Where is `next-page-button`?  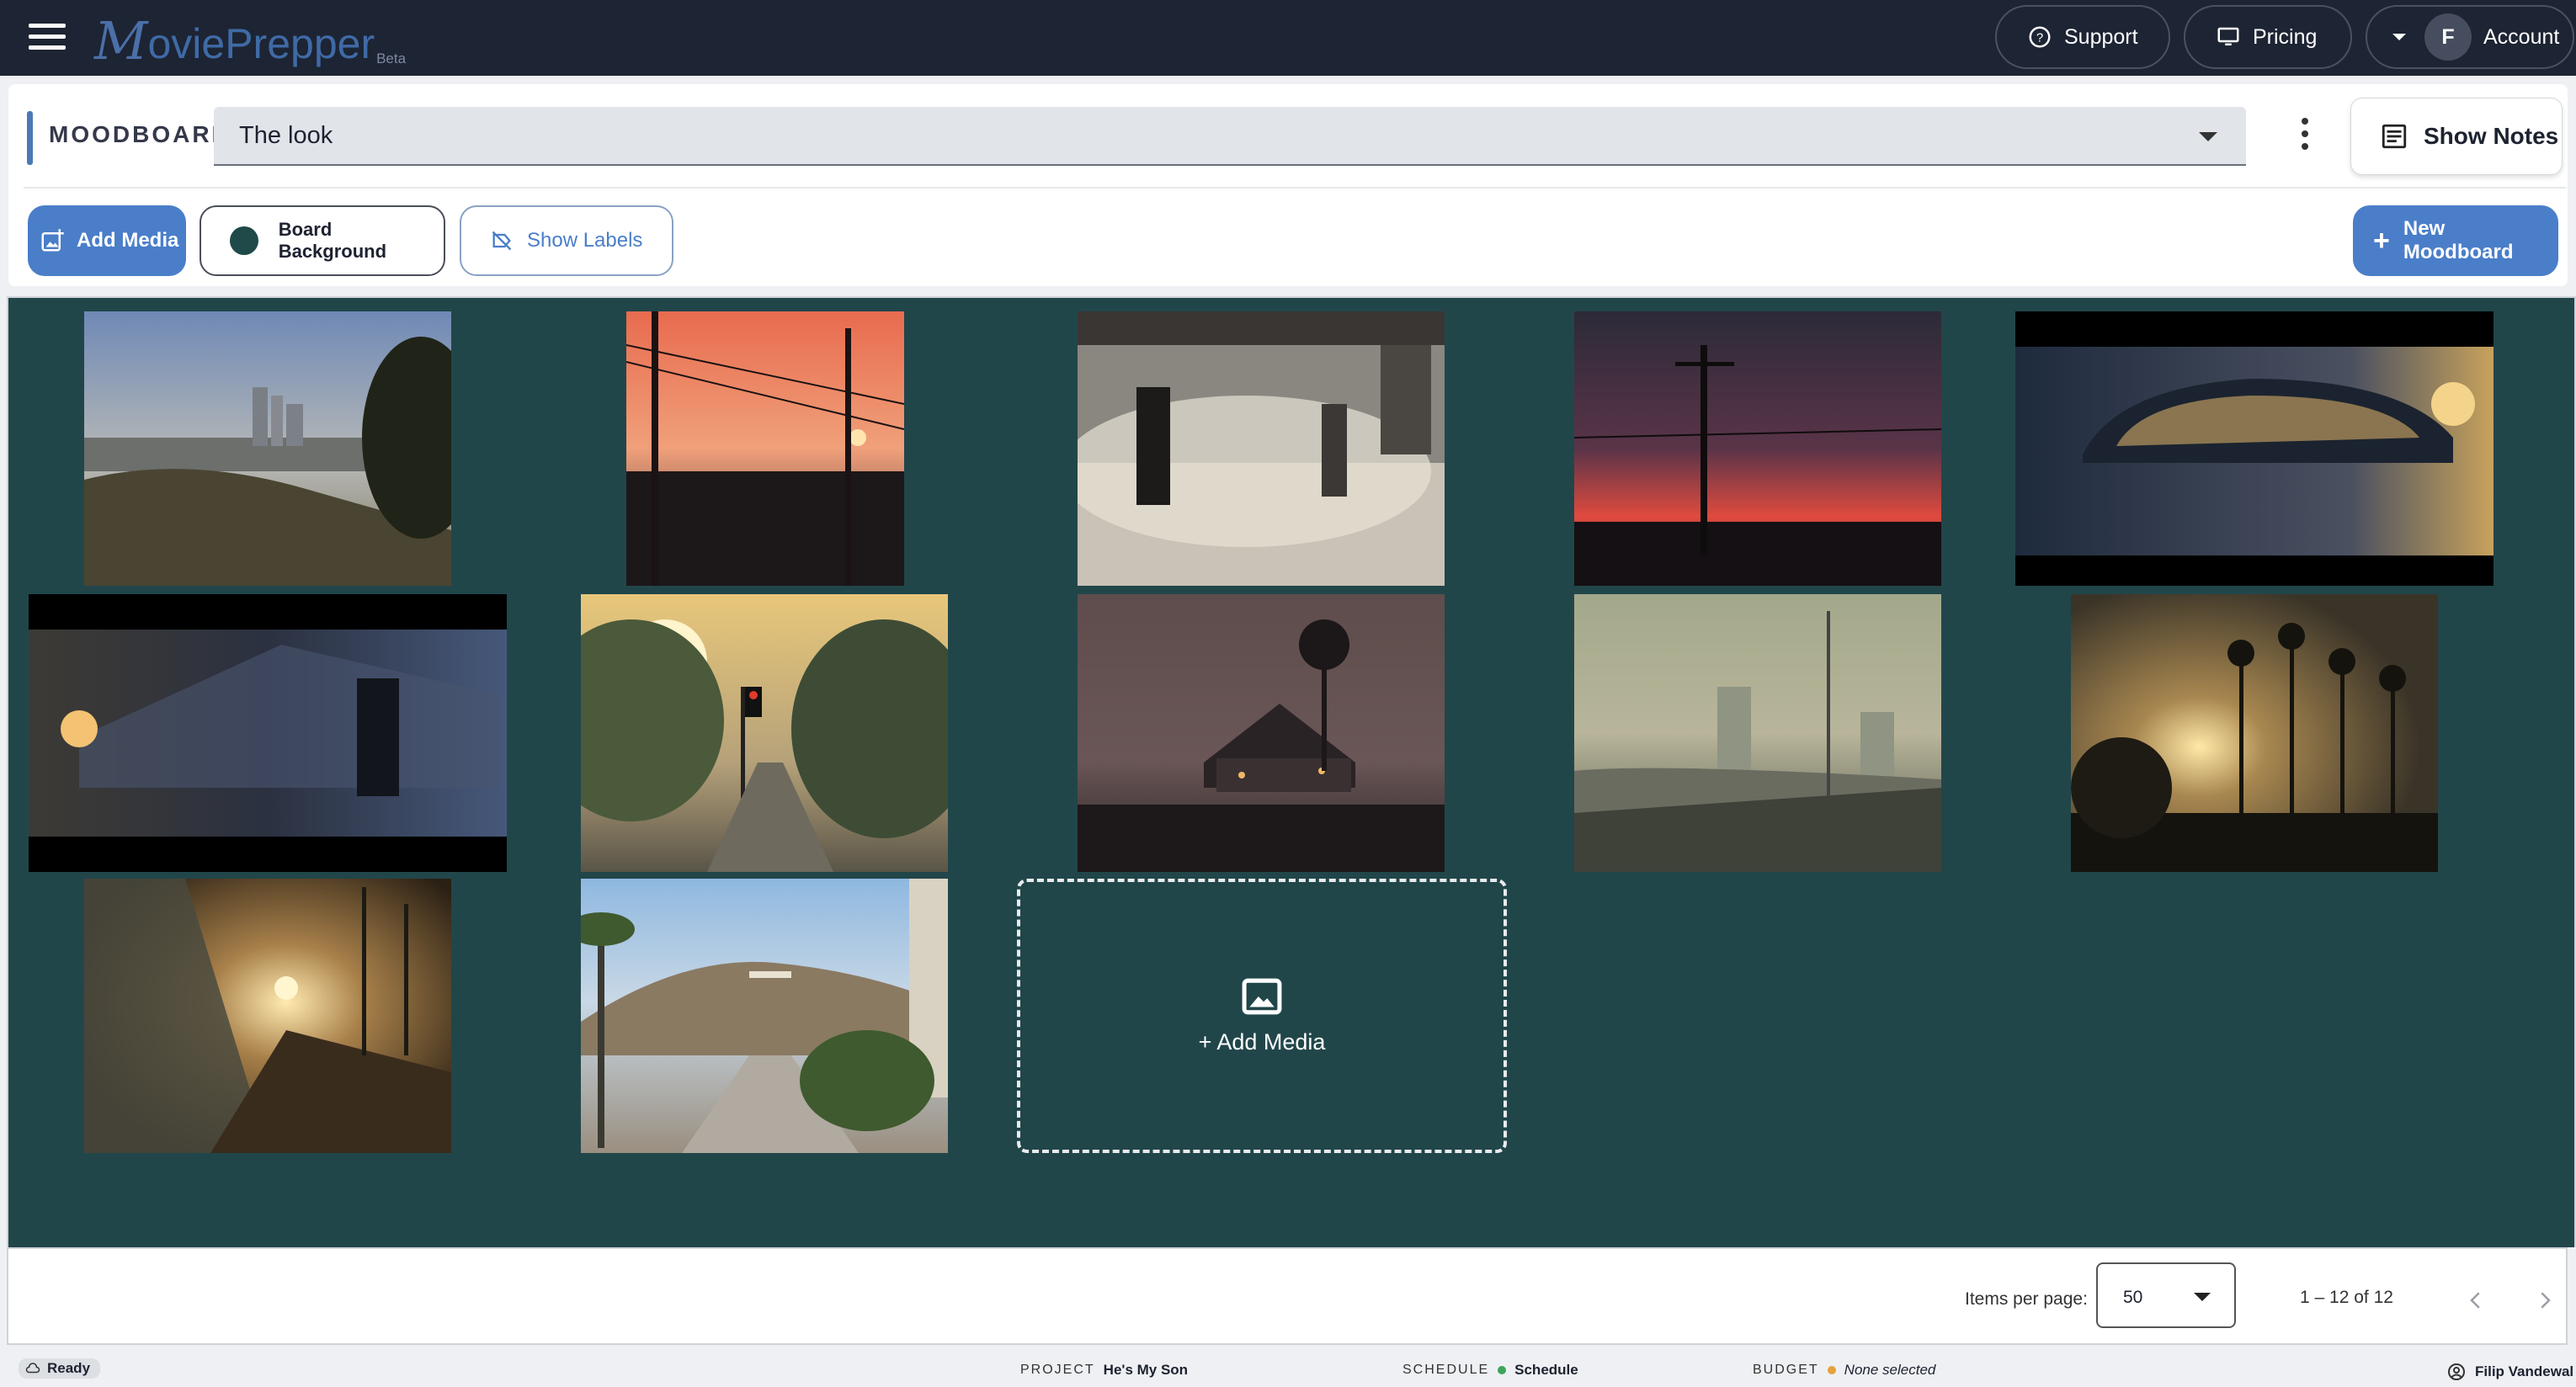
next-page-button is located at coordinates (2544, 1300).